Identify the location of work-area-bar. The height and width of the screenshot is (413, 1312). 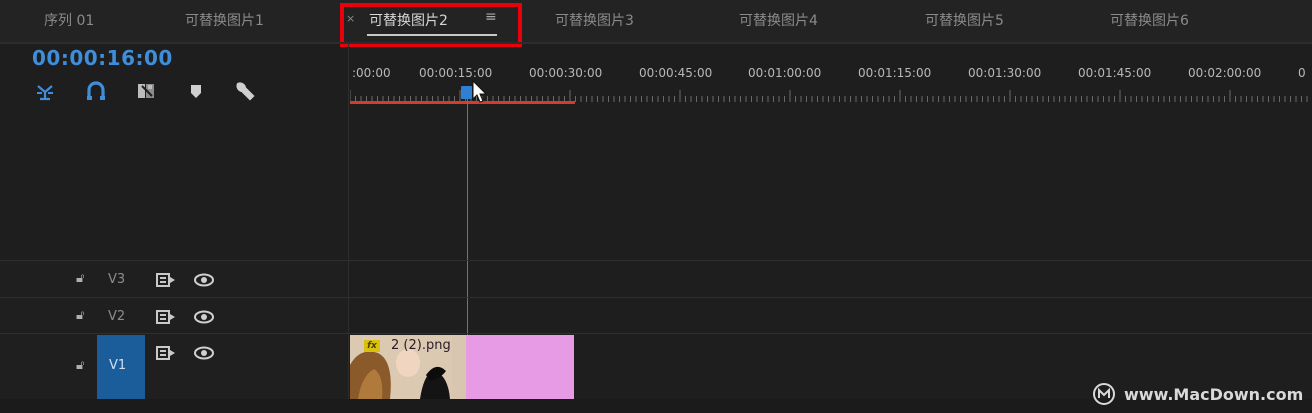
(462, 102).